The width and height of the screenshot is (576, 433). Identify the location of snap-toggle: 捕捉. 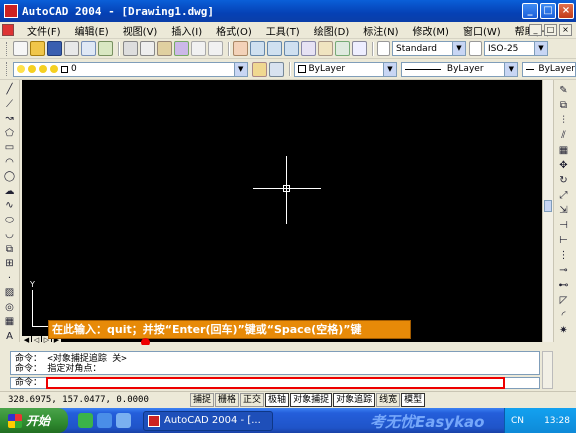
(202, 400).